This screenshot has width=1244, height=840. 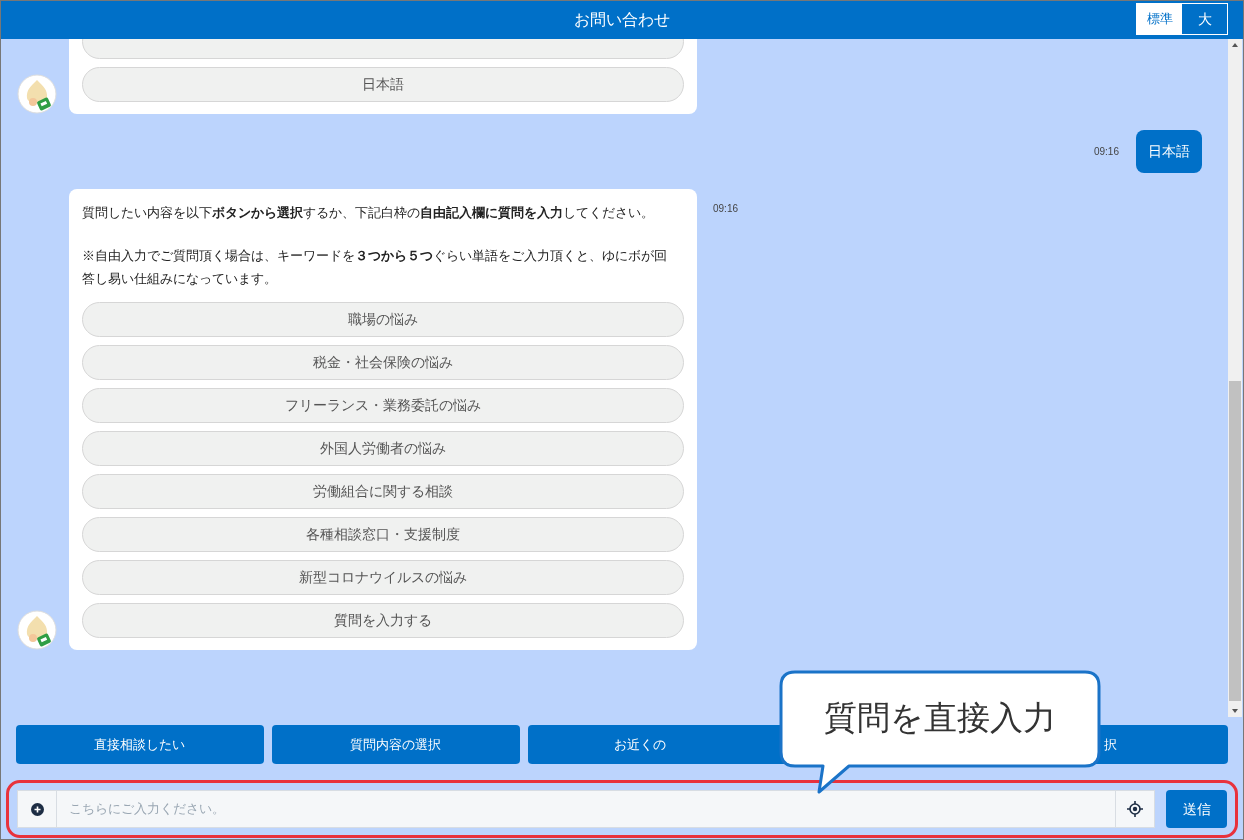 What do you see at coordinates (140, 744) in the screenshot?
I see `quick-reply-button: 直接相談したい` at bounding box center [140, 744].